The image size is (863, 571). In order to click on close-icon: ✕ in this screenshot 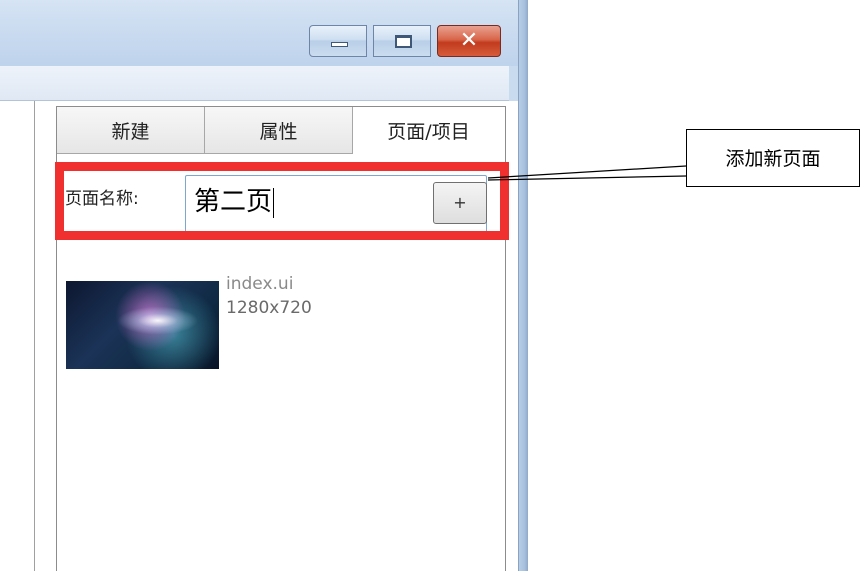, I will do `click(469, 40)`.